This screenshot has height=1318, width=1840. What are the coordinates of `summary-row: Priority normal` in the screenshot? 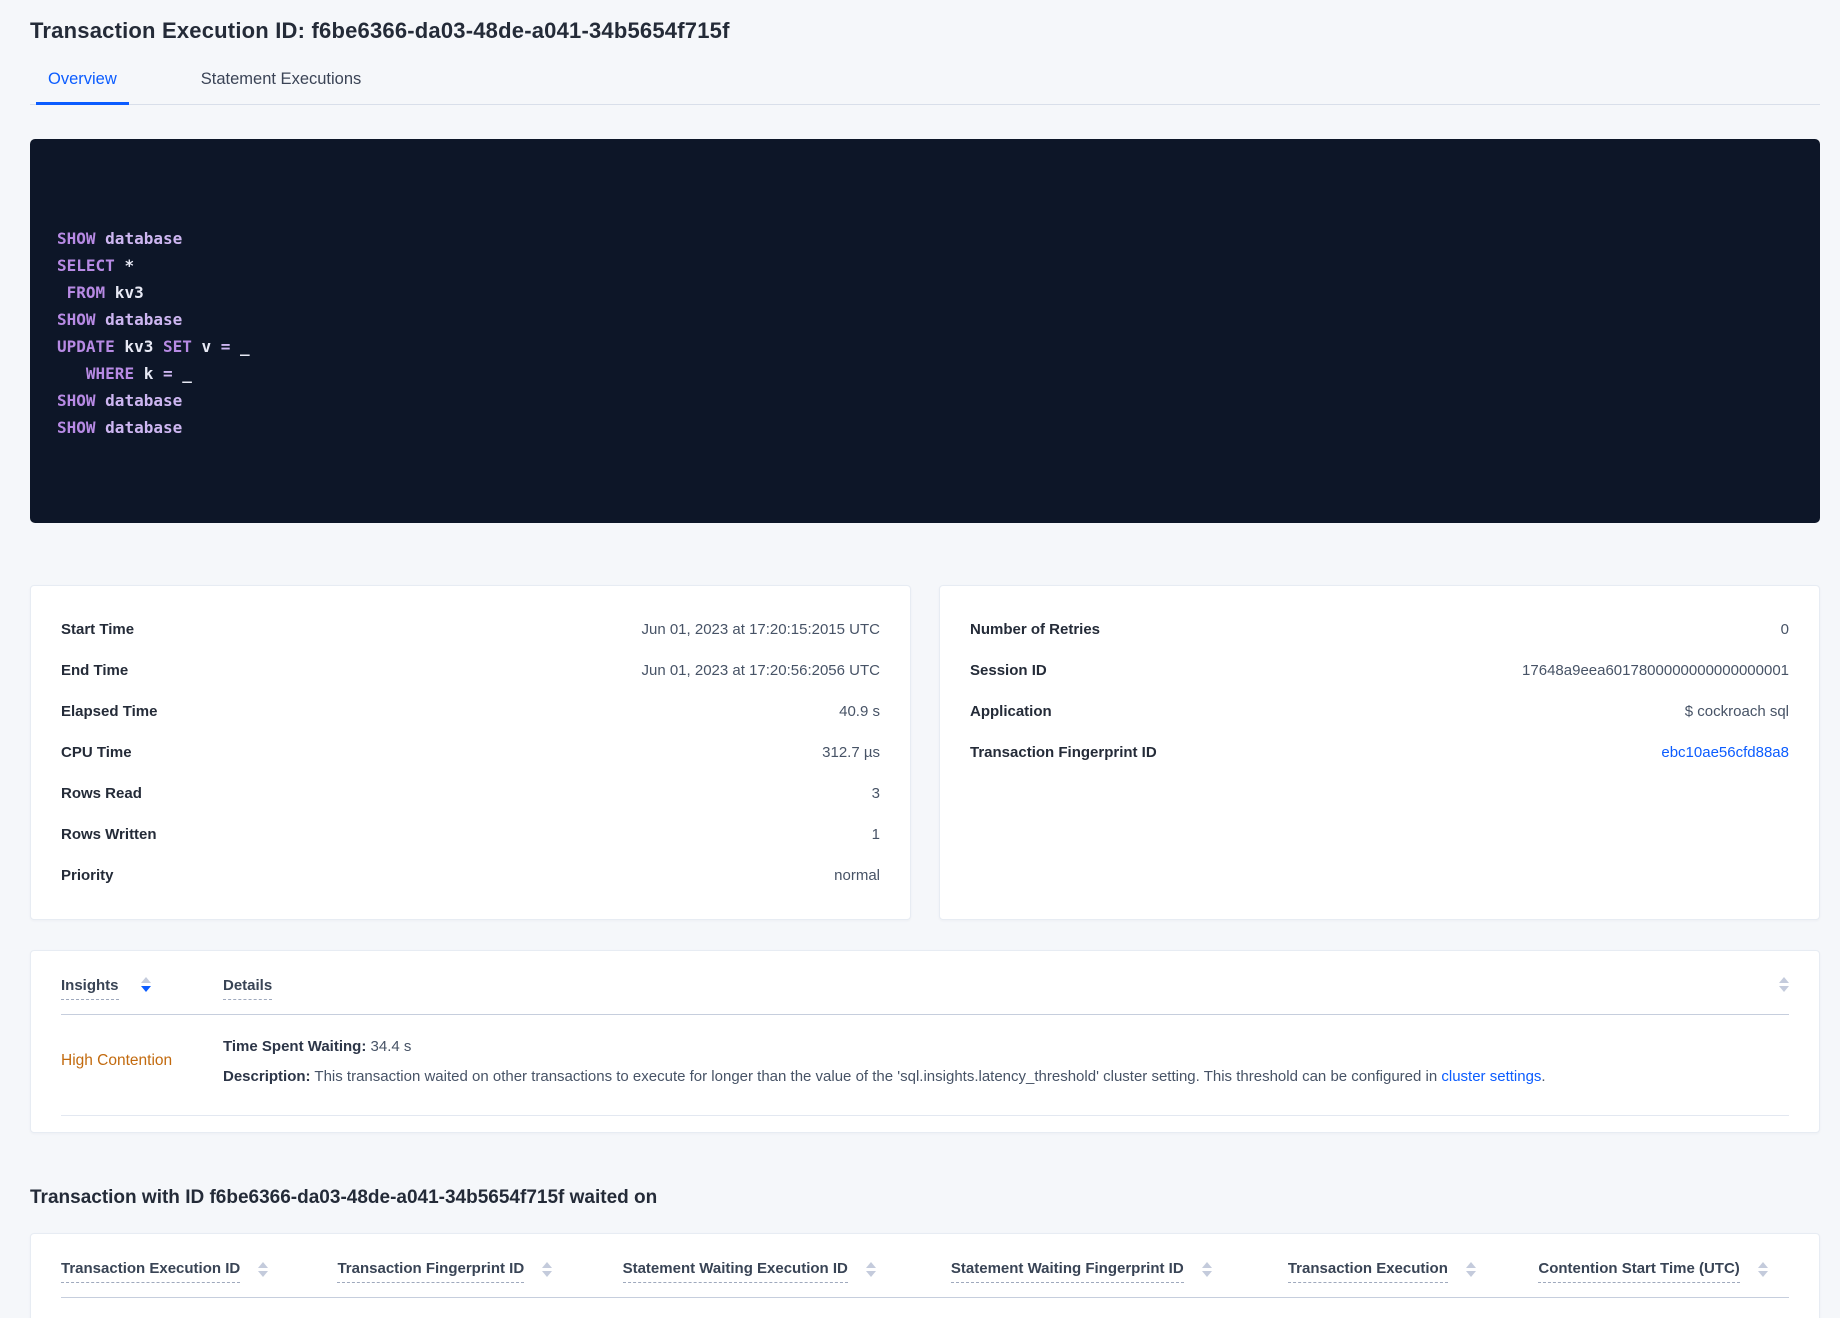 It's located at (470, 875).